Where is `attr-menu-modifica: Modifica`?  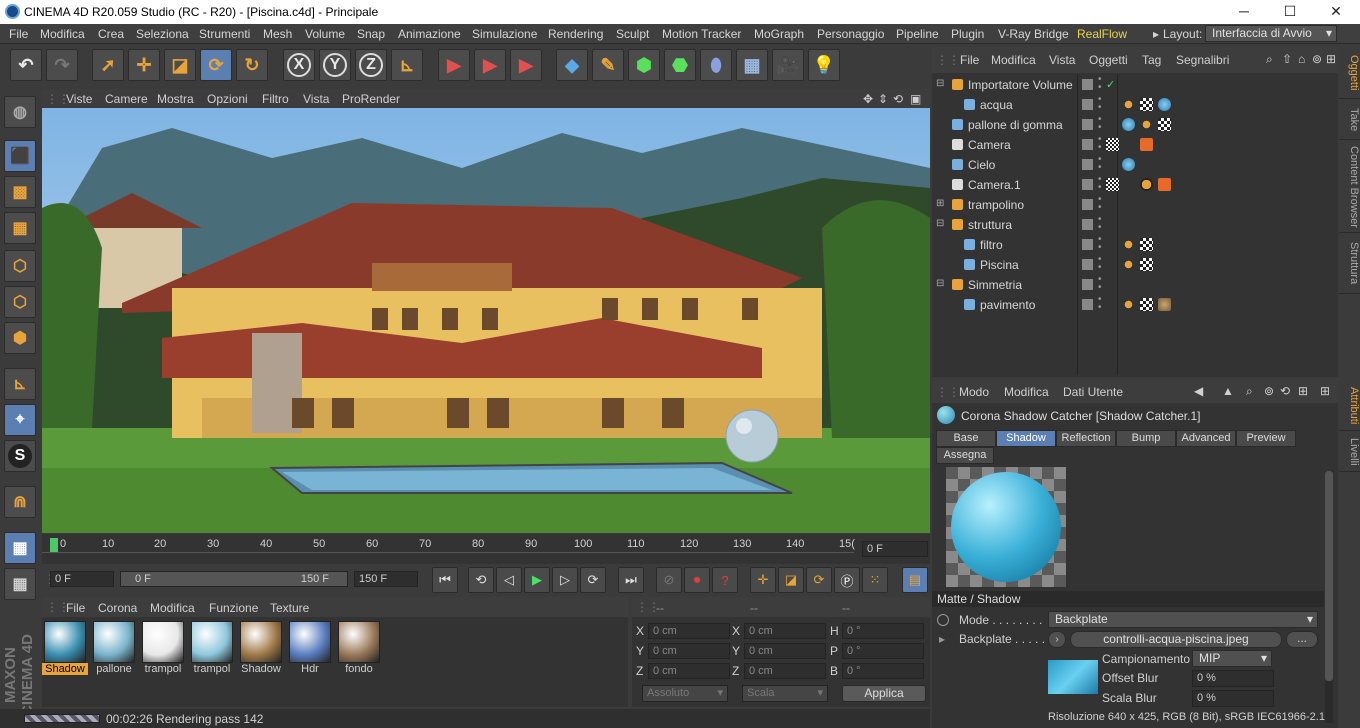
attr-menu-modifica: Modifica is located at coordinates (1026, 392).